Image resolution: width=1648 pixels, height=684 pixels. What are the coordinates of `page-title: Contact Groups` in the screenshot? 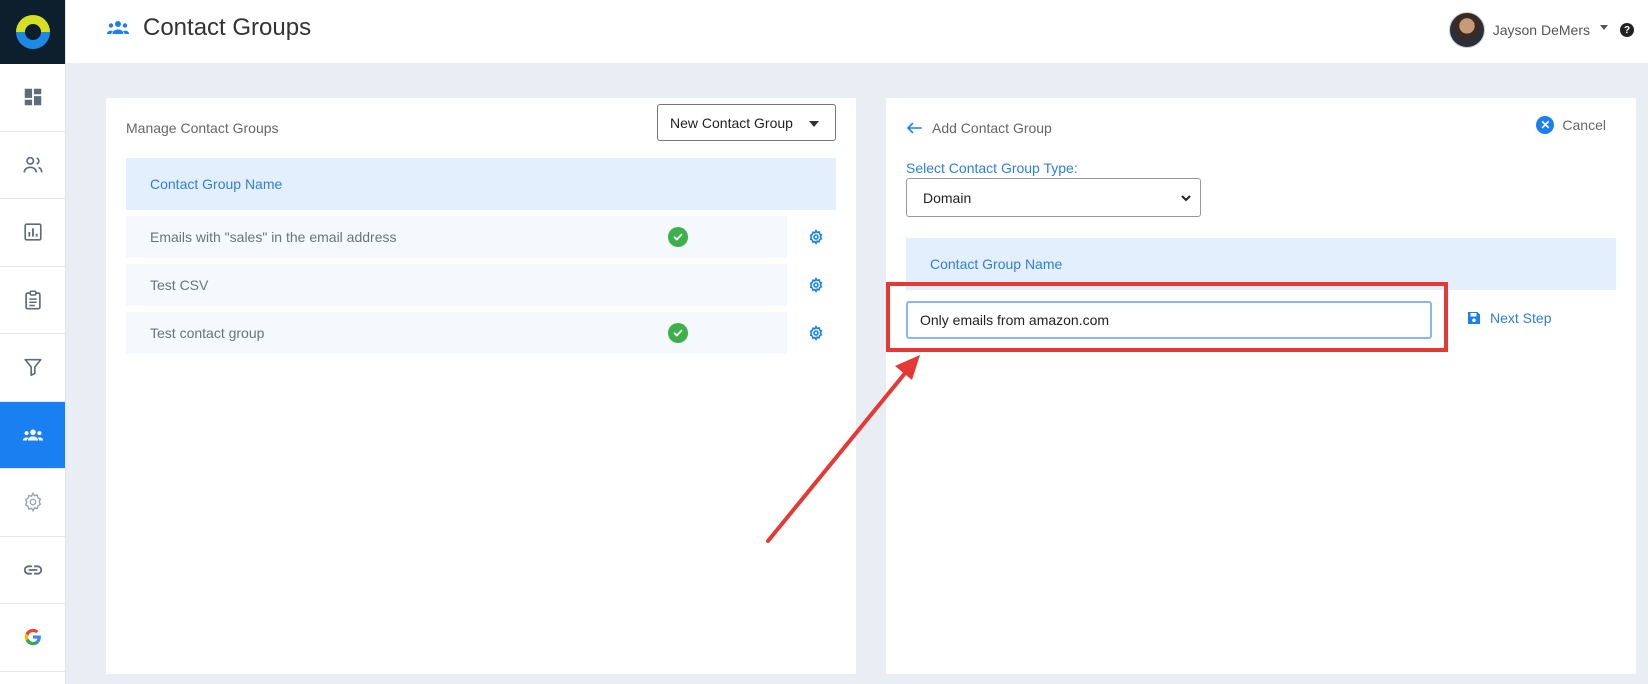 It's located at (227, 27).